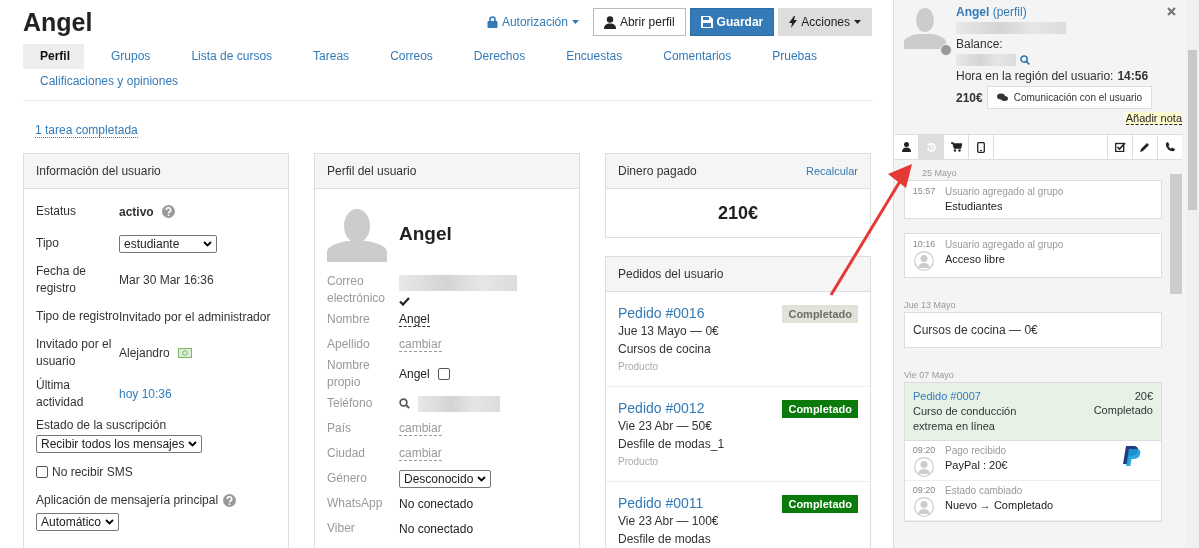 The image size is (1199, 548). What do you see at coordinates (1171, 11) in the screenshot?
I see `close-icon` at bounding box center [1171, 11].